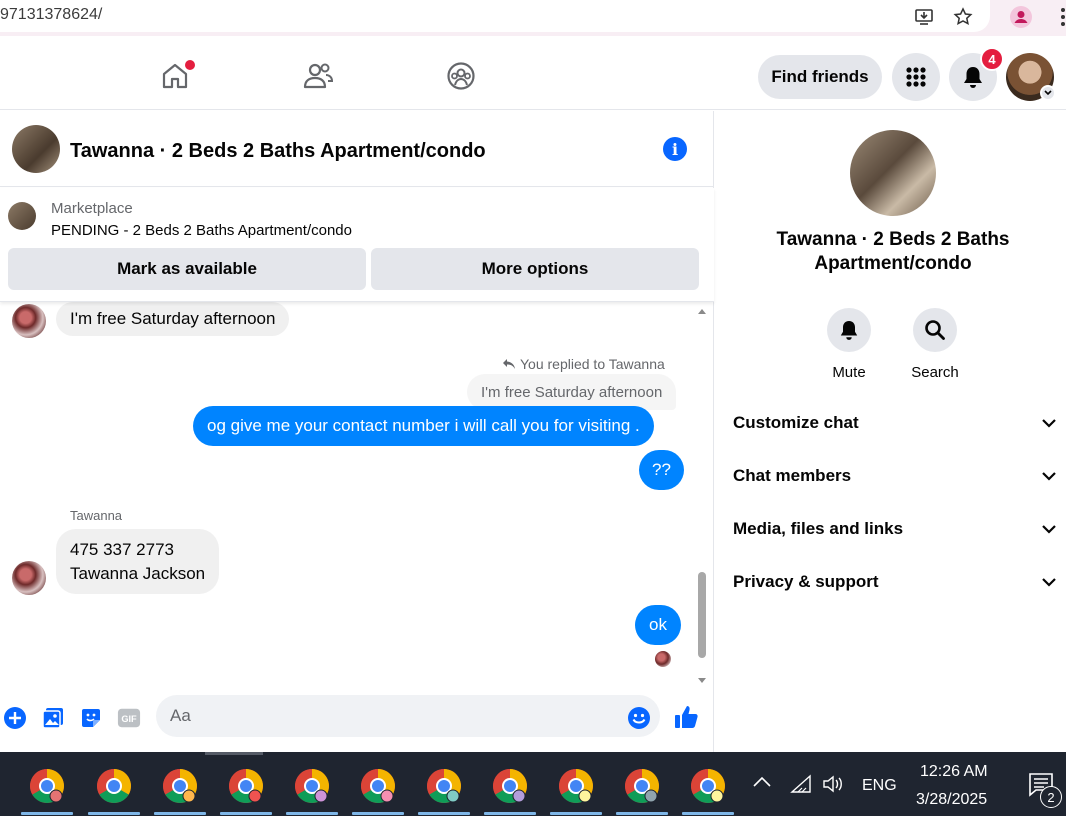 The height and width of the screenshot is (816, 1066). Describe the element at coordinates (495, 16) in the screenshot. I see `address-bar: 97131378624/` at that location.